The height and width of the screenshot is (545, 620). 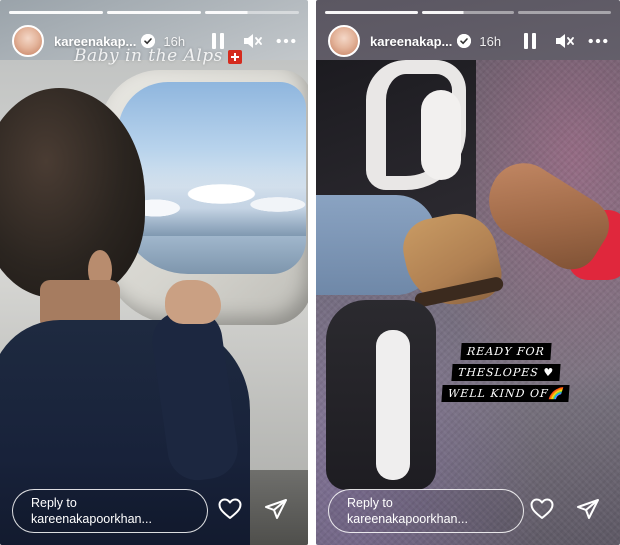 I want to click on sticker-line-2: THESLOPES ♥, so click(x=505, y=372).